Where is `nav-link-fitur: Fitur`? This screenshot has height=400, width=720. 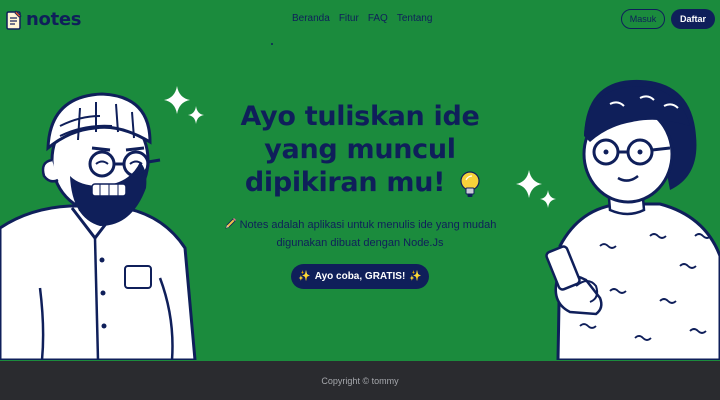 nav-link-fitur: Fitur is located at coordinates (349, 18).